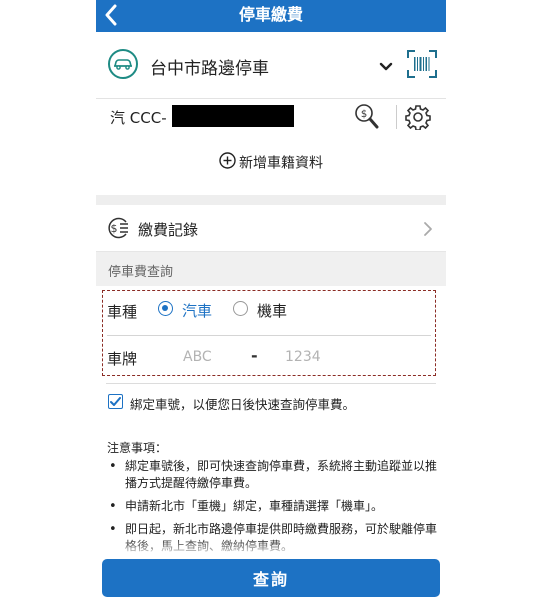 The width and height of the screenshot is (558, 598). Describe the element at coordinates (168, 230) in the screenshot. I see `payment-records-label: 繳費記錄` at that location.